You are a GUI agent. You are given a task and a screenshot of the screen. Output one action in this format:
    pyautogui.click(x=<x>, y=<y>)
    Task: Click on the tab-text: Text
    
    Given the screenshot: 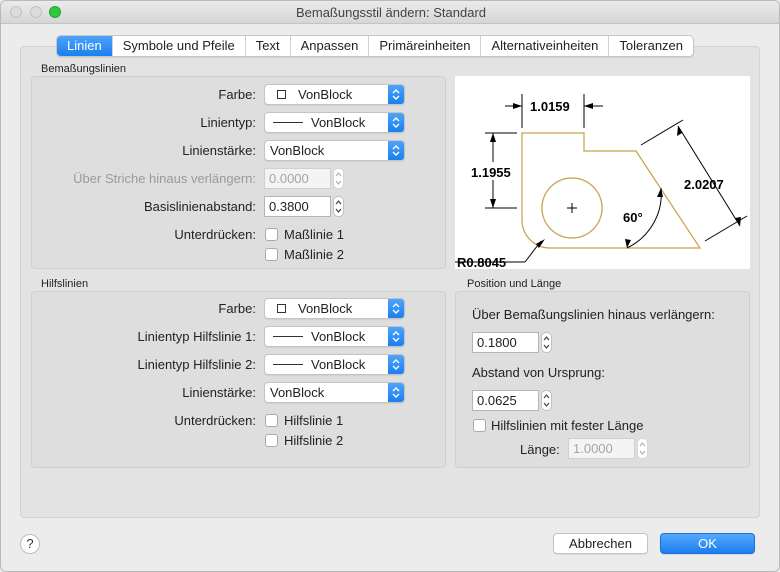 What is the action you would take?
    pyautogui.click(x=268, y=46)
    